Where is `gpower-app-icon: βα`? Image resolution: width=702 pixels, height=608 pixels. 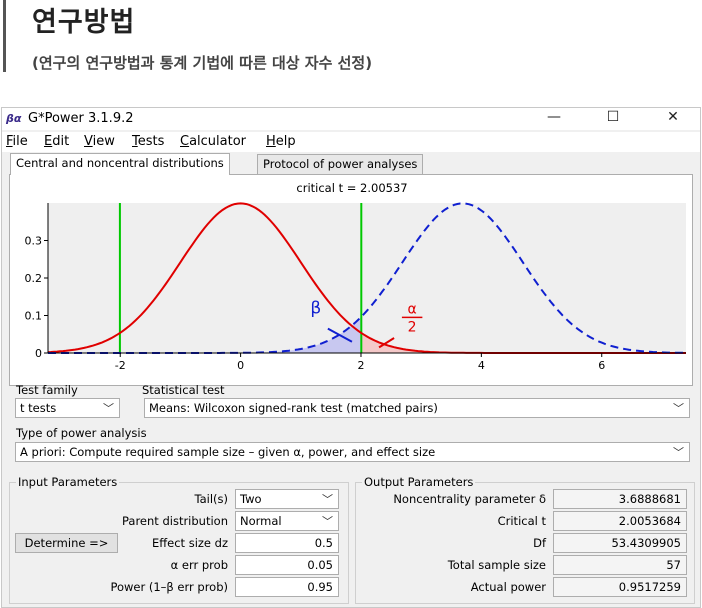
gpower-app-icon: βα is located at coordinates (14, 118).